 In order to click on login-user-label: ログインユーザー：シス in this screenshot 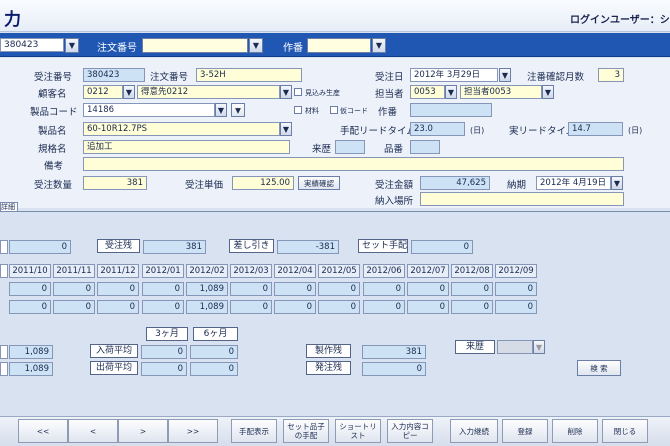, I will do `click(620, 20)`.